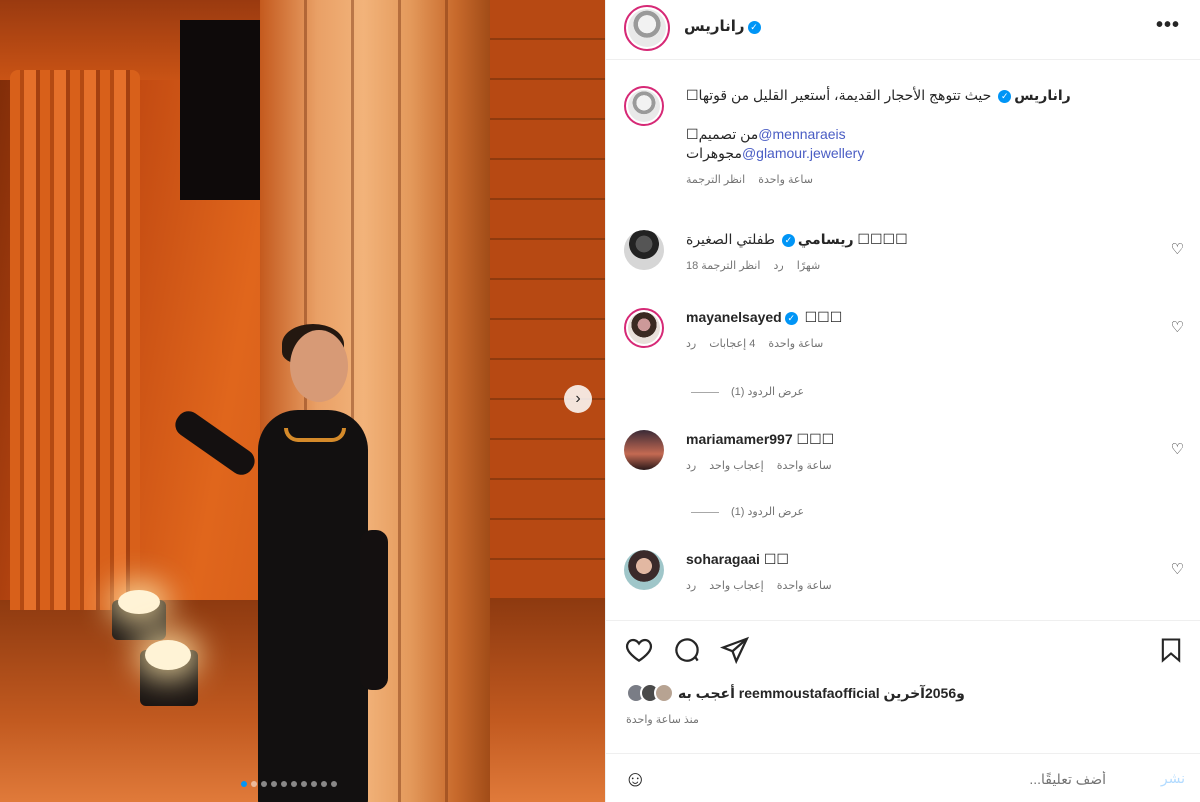 This screenshot has width=1200, height=802. What do you see at coordinates (215, 443) in the screenshot?
I see `left-arm` at bounding box center [215, 443].